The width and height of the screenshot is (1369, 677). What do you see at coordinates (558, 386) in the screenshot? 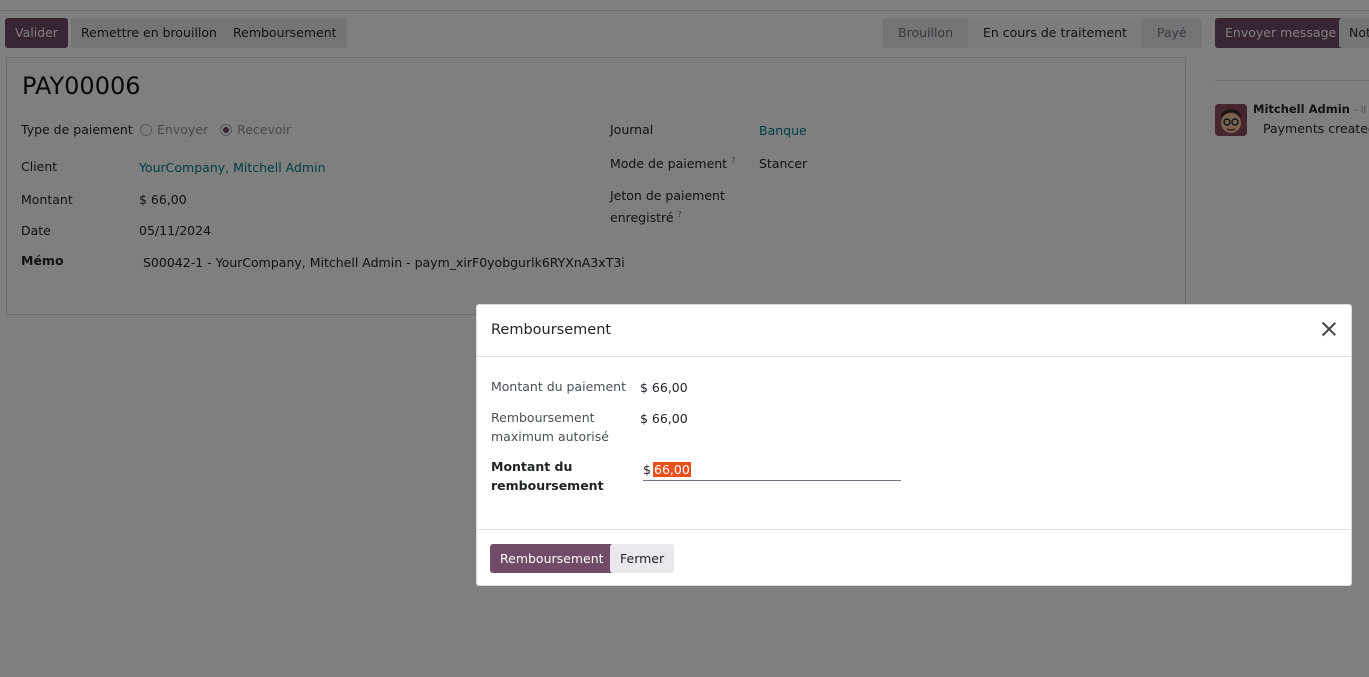
I see `payment-amount-label: Montant du paiement` at bounding box center [558, 386].